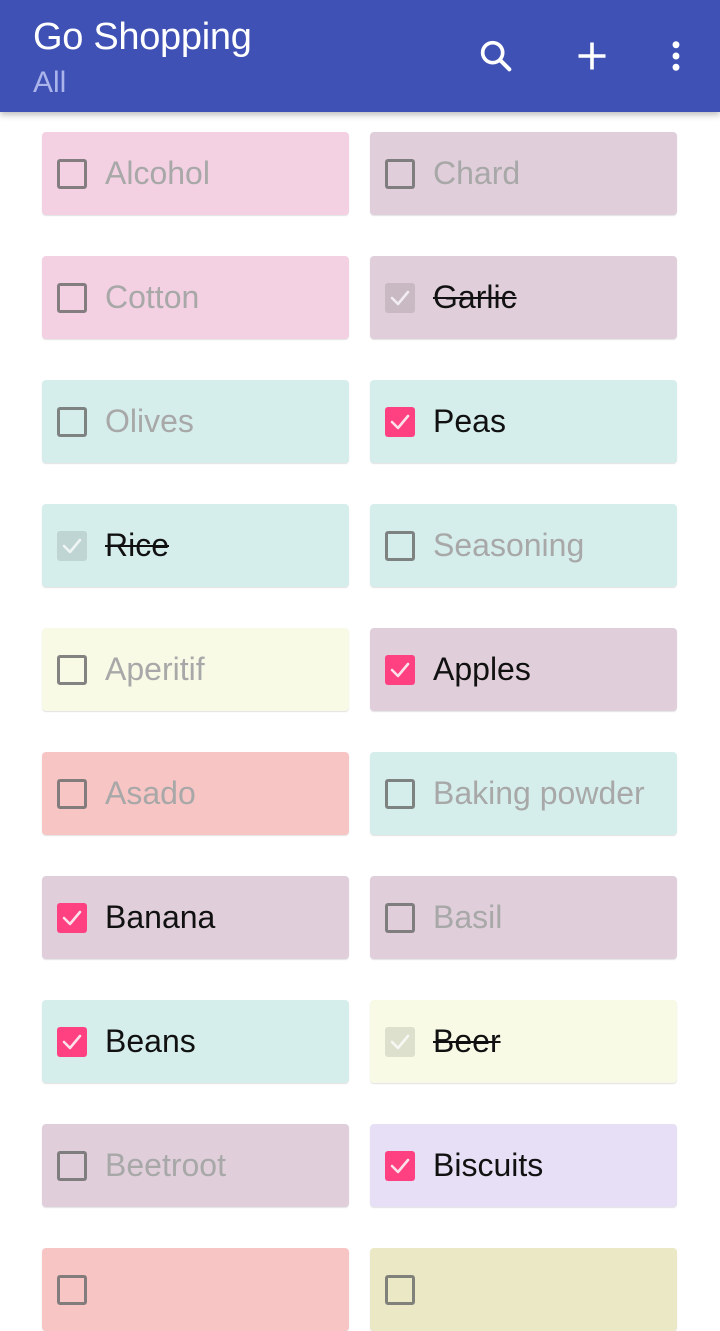  I want to click on item-label: Garlic, so click(475, 297).